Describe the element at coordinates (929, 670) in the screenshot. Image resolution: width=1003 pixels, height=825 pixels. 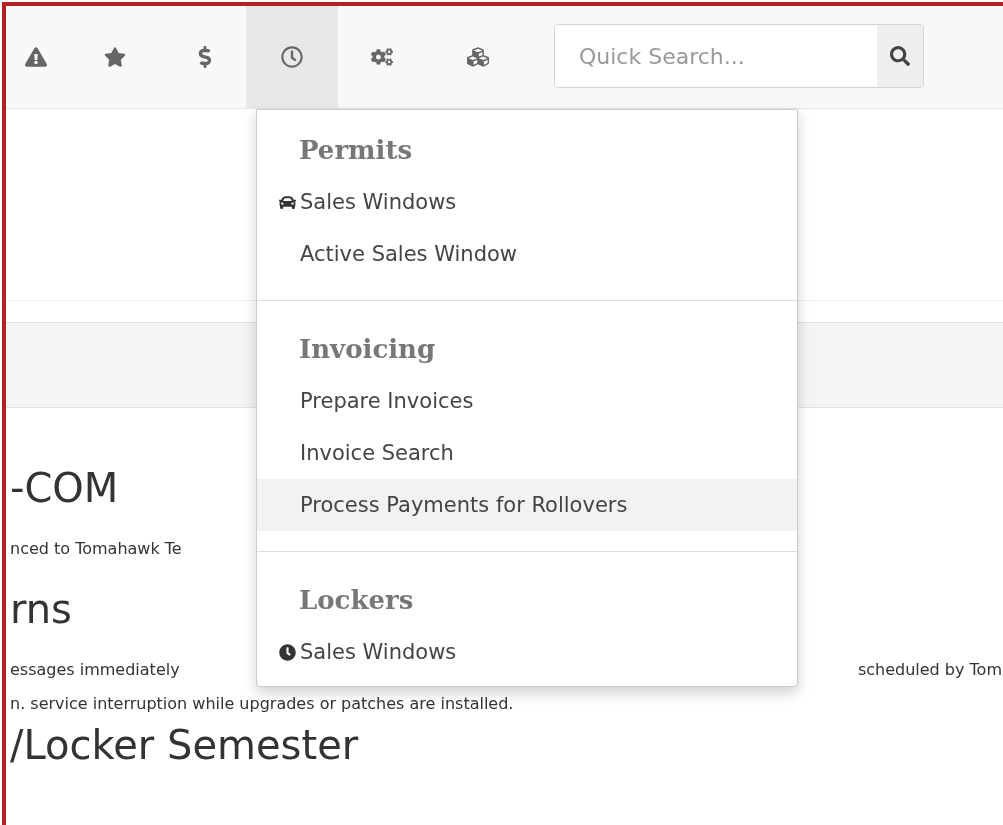
I see `body-text: scheduled by Tom` at that location.